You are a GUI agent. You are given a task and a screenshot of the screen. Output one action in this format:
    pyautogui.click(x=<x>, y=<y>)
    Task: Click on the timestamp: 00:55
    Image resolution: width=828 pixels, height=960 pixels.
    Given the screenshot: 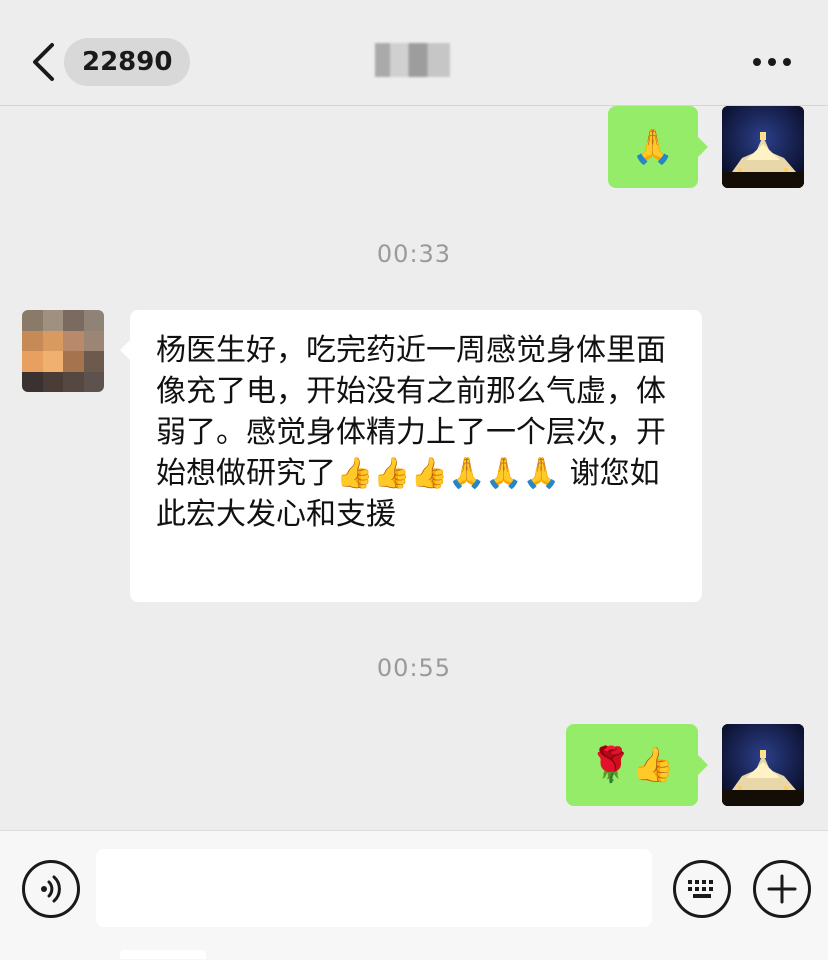 What is the action you would take?
    pyautogui.click(x=414, y=668)
    